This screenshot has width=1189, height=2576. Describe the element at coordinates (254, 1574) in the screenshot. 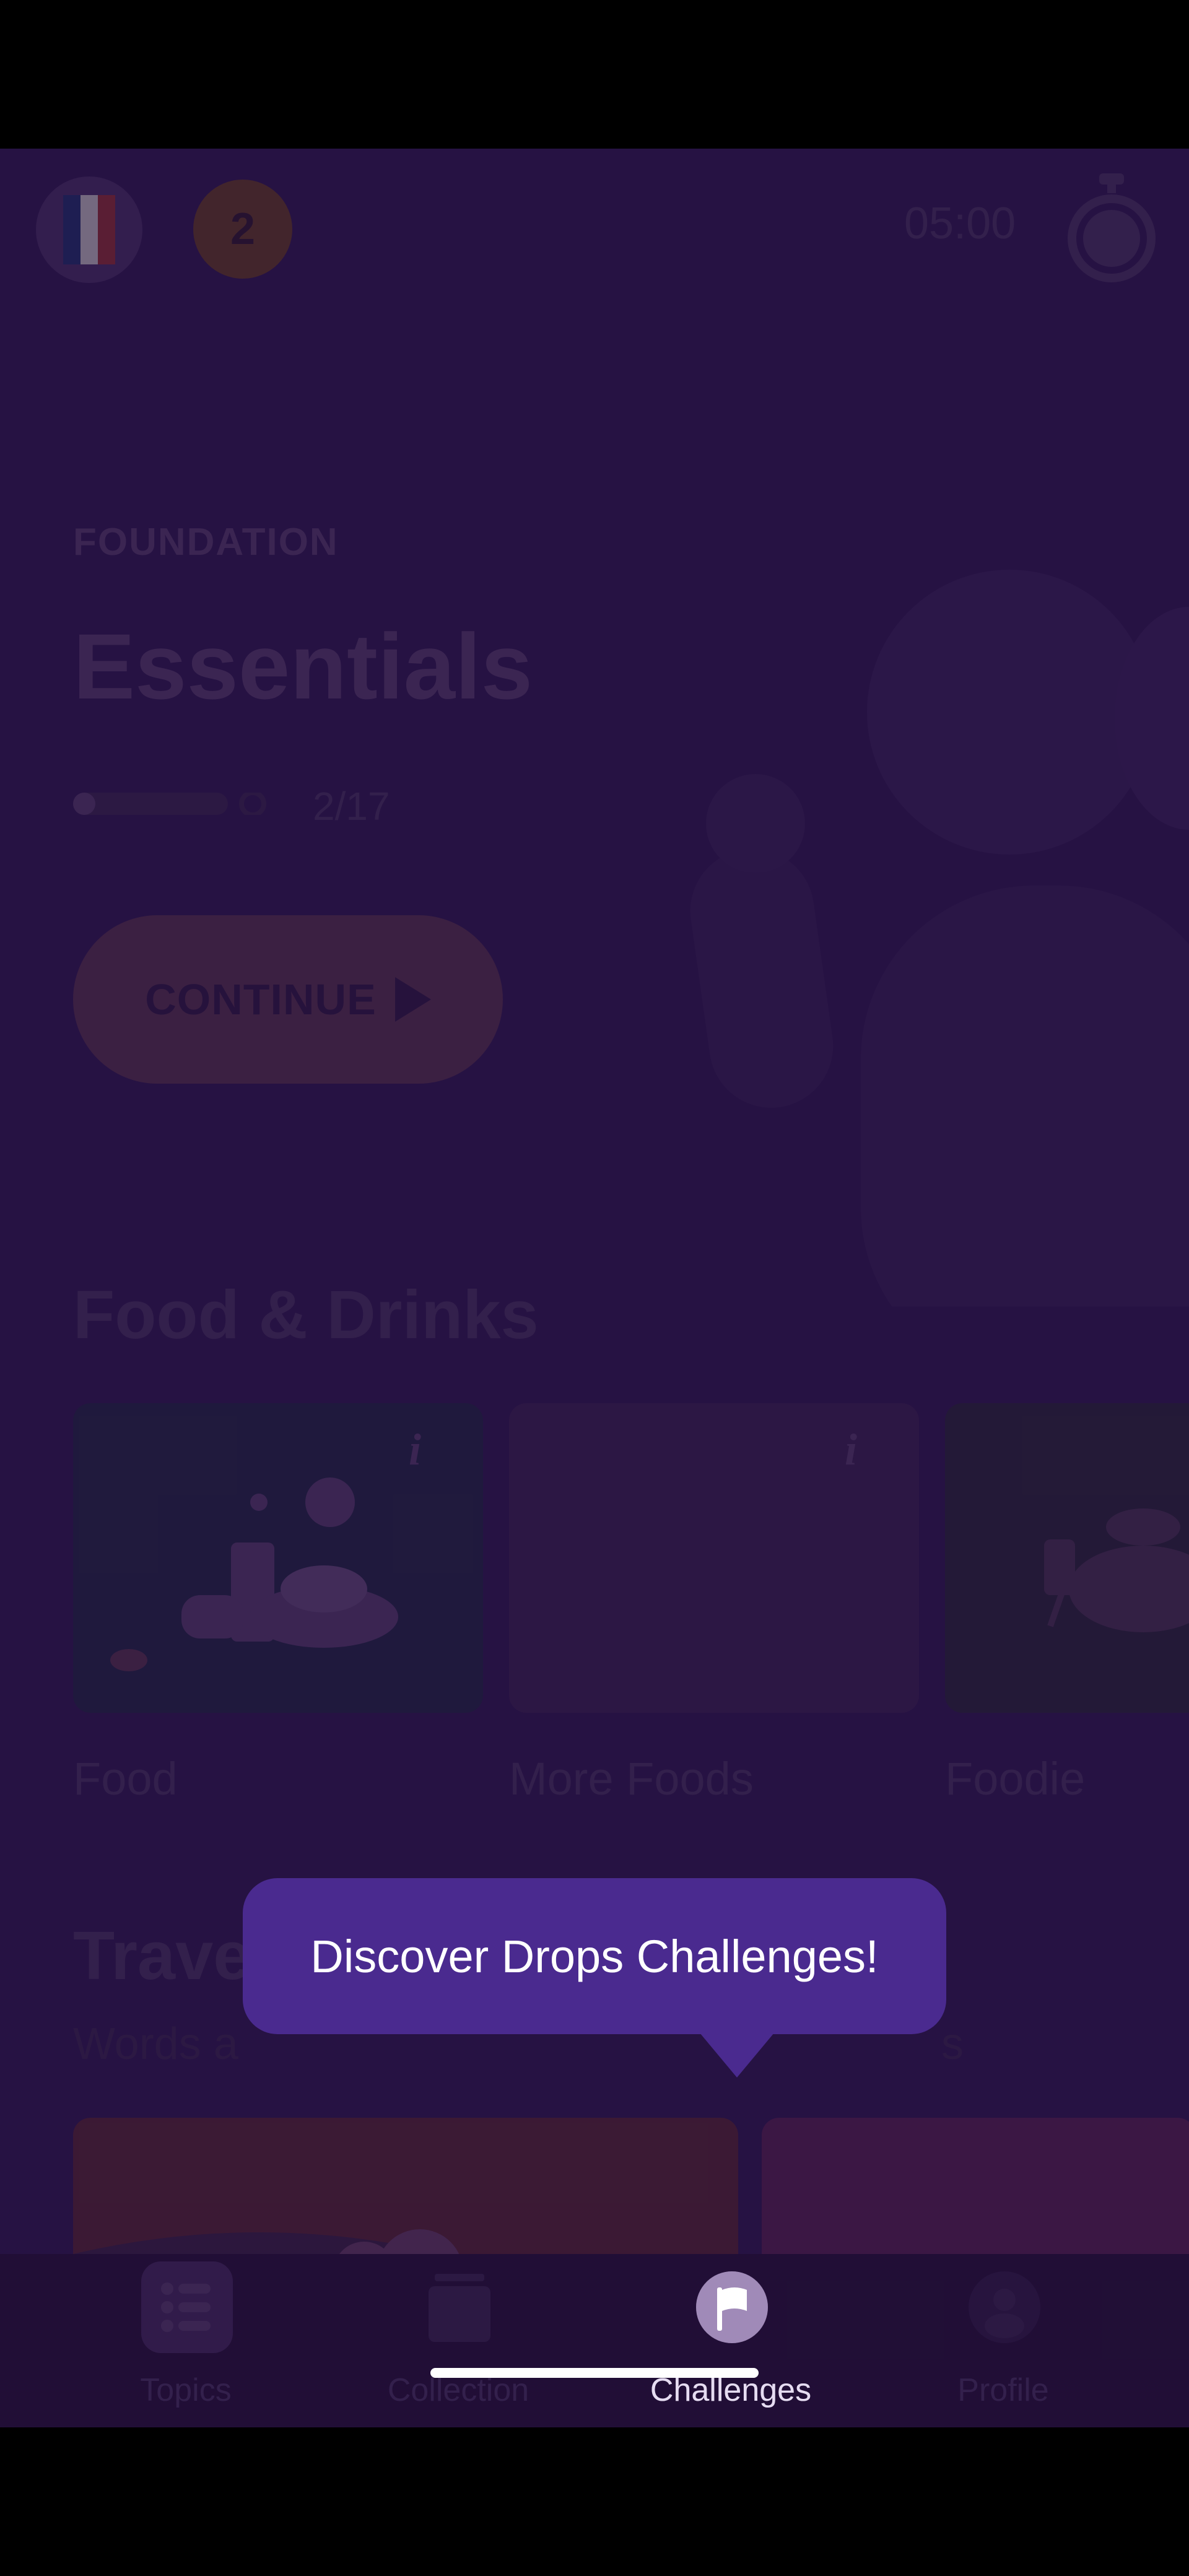

I see `breakfast-icon` at that location.